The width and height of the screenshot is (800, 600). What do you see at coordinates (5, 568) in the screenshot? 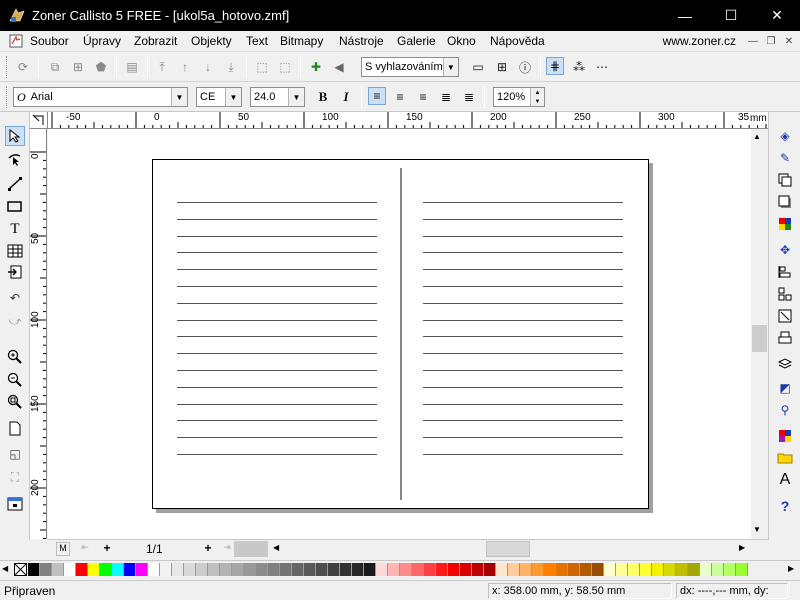
I see `palette-scroll-left-icon: ◀` at bounding box center [5, 568].